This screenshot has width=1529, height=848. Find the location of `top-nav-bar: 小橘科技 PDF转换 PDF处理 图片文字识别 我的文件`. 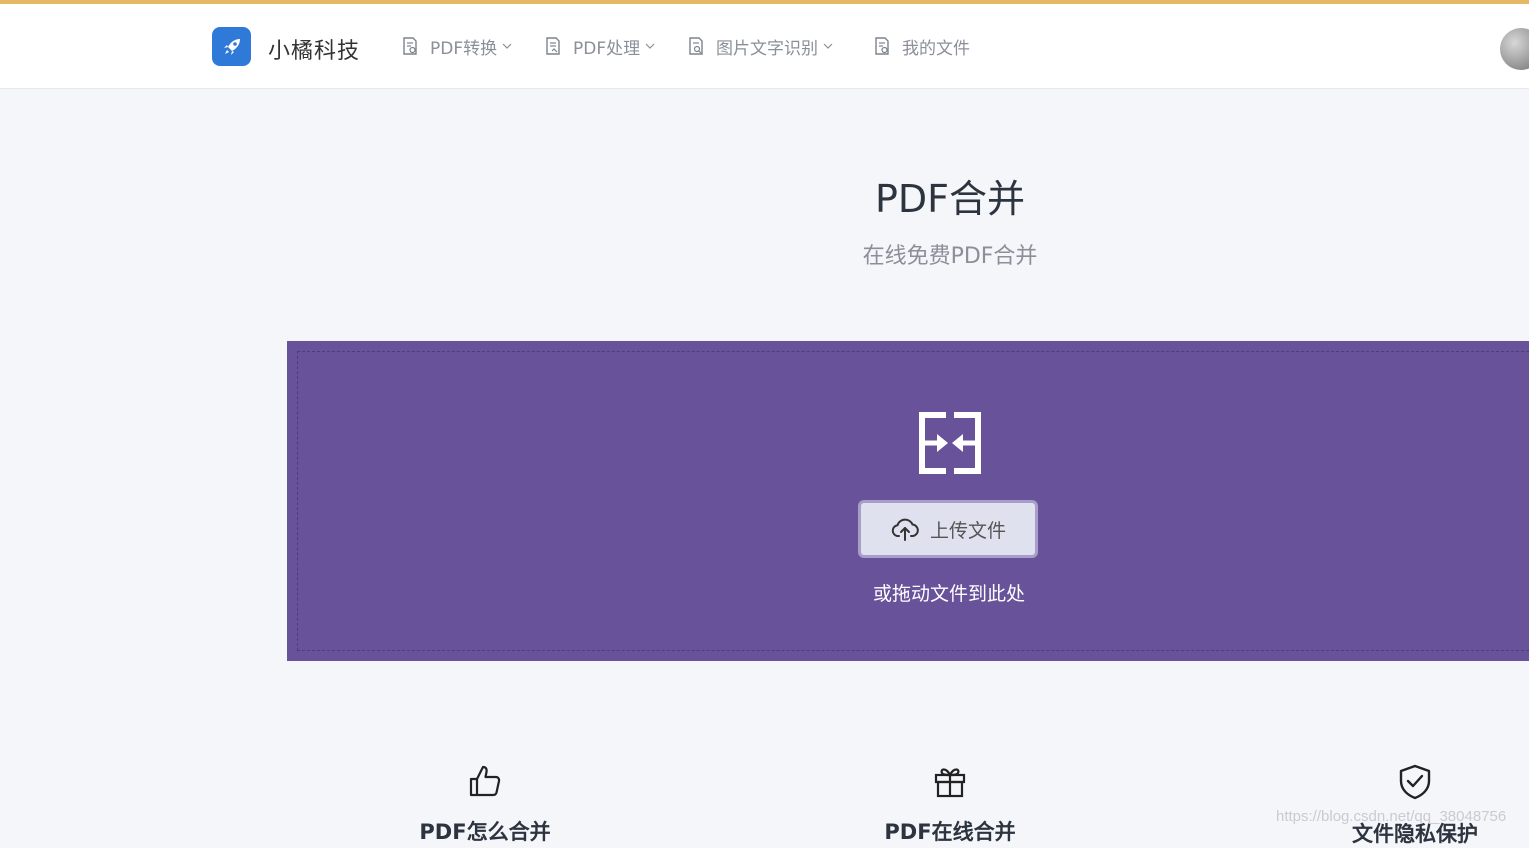

top-nav-bar: 小橘科技 PDF转换 PDF处理 图片文字识别 我的文件 is located at coordinates (764, 46).